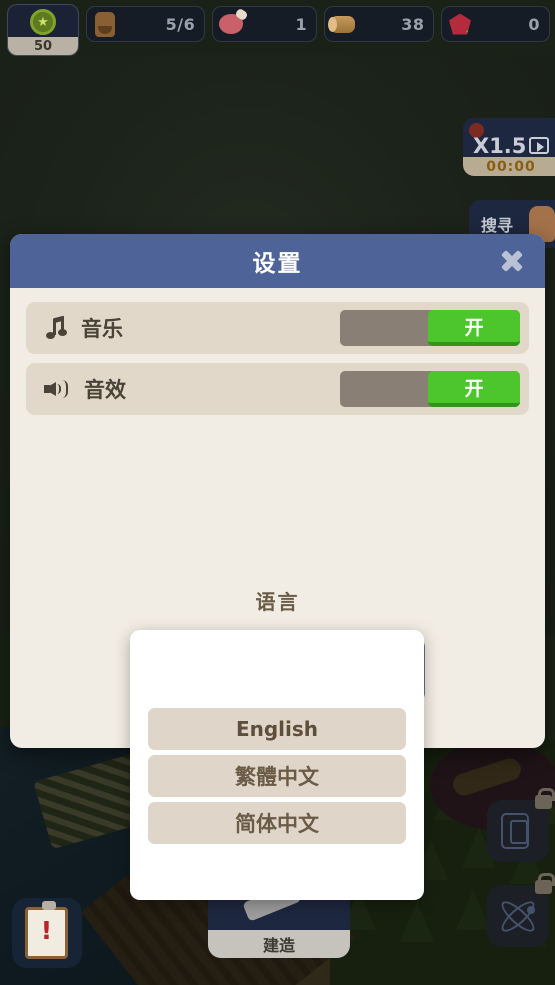 The image size is (555, 985). I want to click on boost-multiplier: X1.5, so click(500, 146).